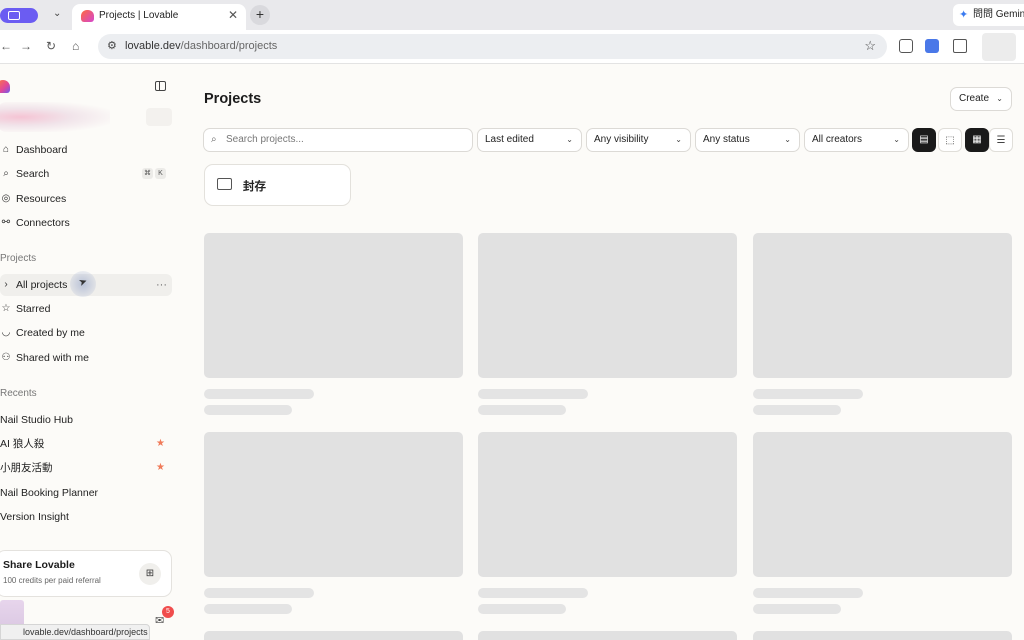  Describe the element at coordinates (906, 46) in the screenshot. I see `extension-icon` at that location.